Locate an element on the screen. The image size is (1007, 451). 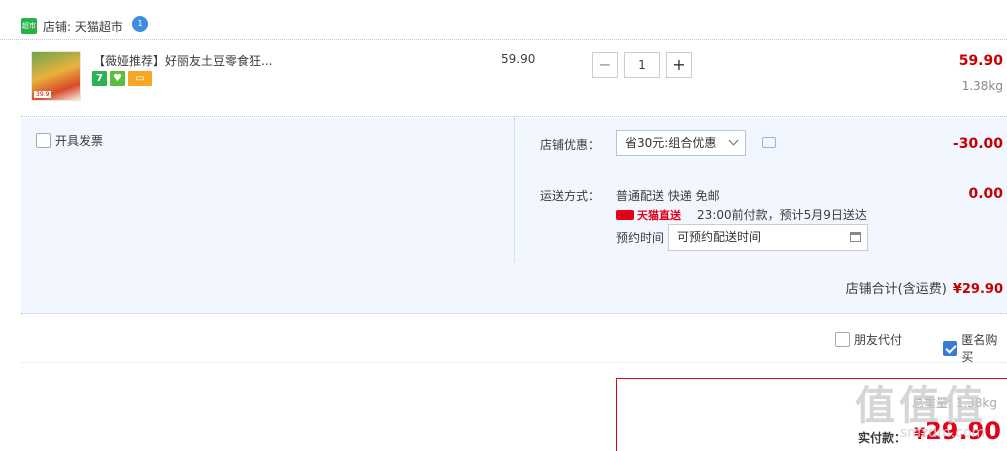
invoice-option: 开具发票 is located at coordinates (69, 140).